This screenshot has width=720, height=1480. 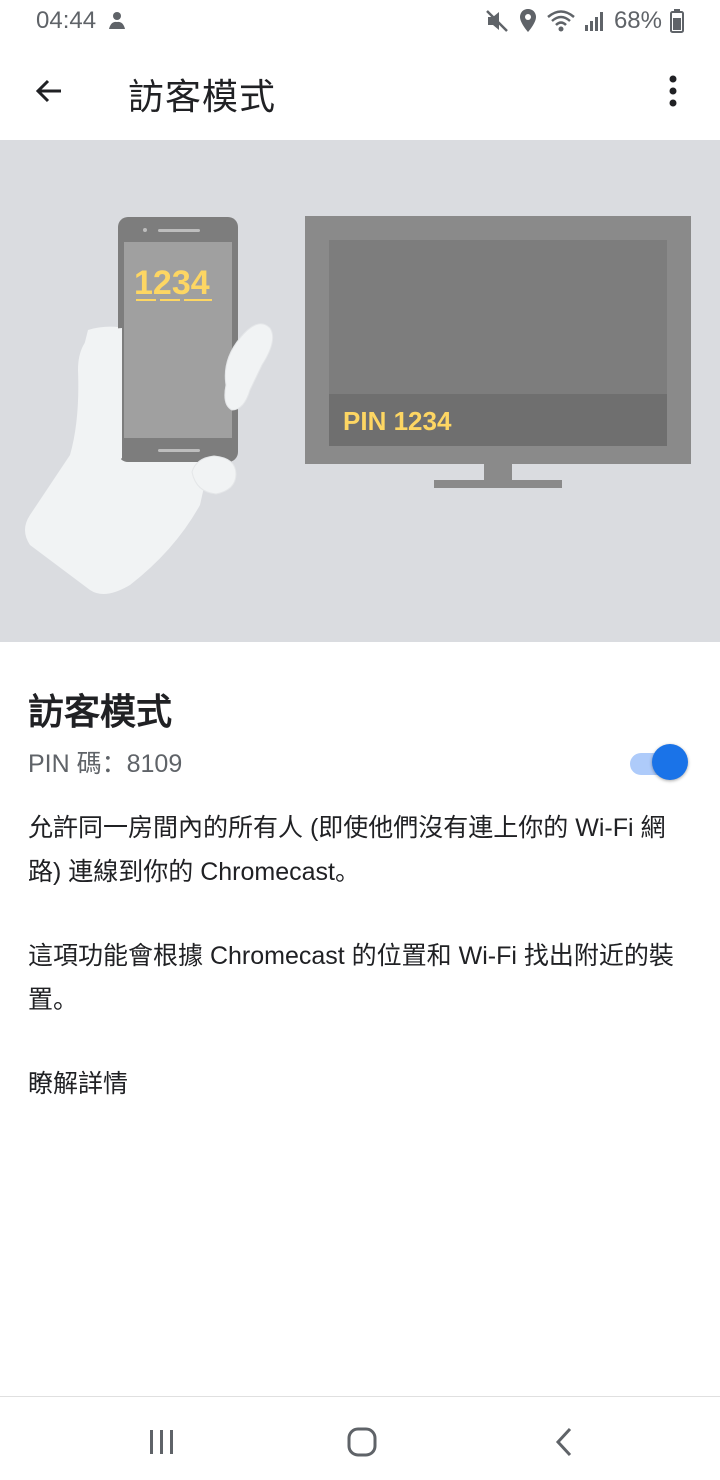 I want to click on guest-mode-toggle, so click(x=659, y=763).